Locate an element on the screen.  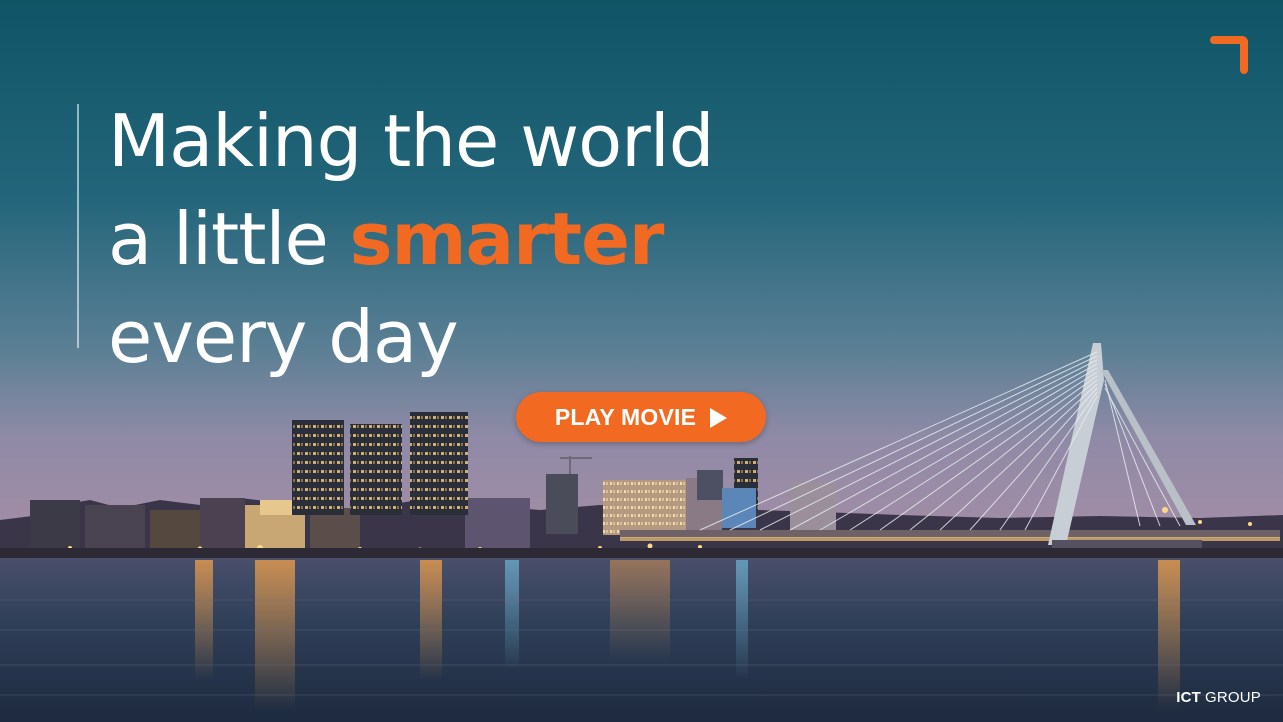
headline-line-2: a little smarter is located at coordinates (410, 239).